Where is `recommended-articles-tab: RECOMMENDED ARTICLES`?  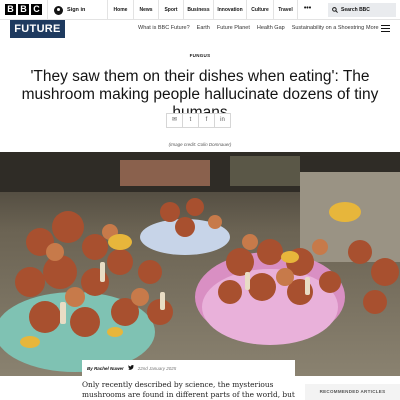
recommended-articles-tab: RECOMMENDED ARTICLES is located at coordinates (352, 392).